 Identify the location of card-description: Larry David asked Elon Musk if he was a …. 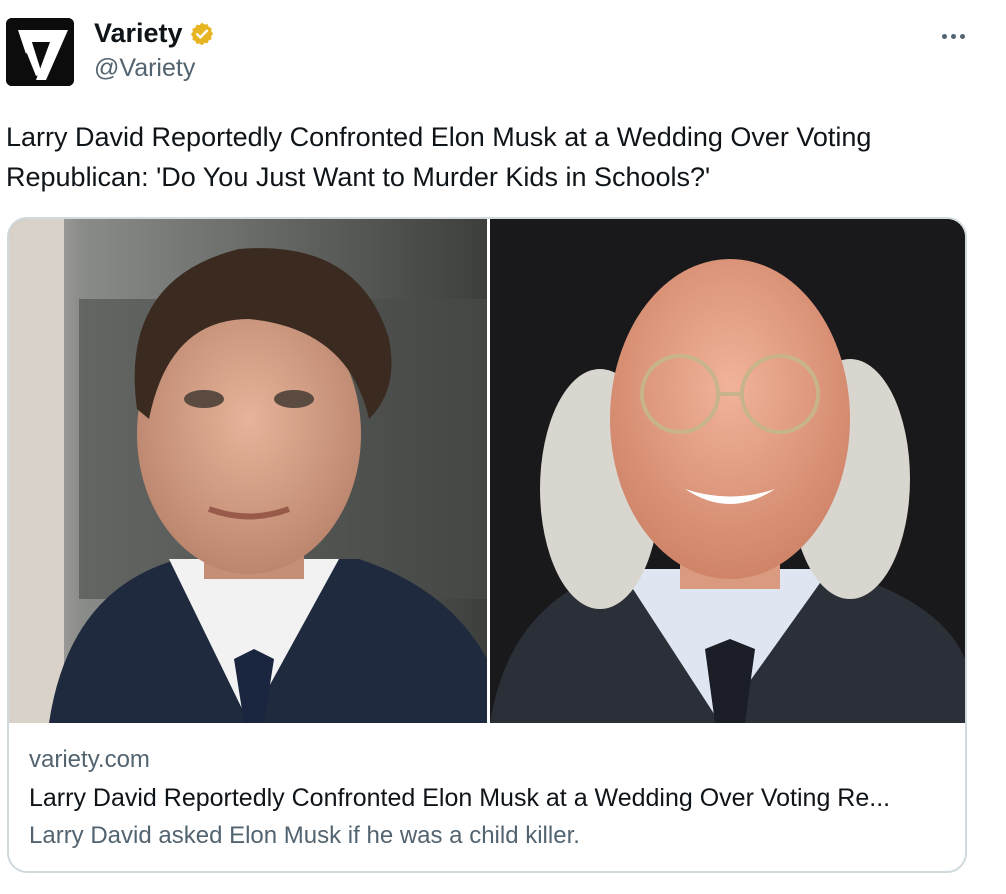
(304, 835).